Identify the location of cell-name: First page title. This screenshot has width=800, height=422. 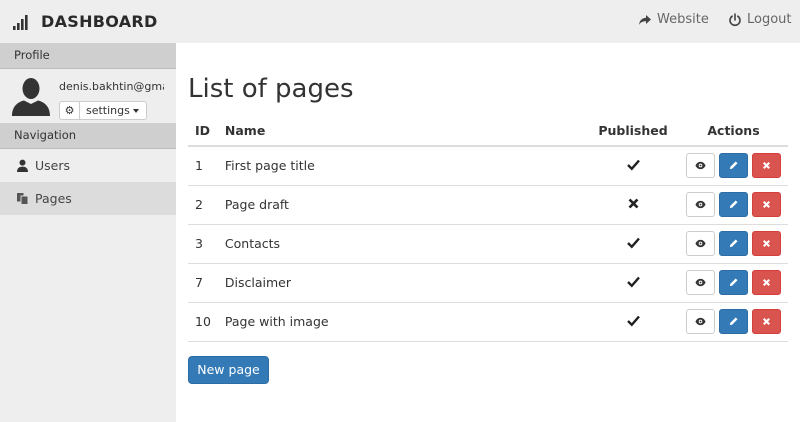
(402, 166).